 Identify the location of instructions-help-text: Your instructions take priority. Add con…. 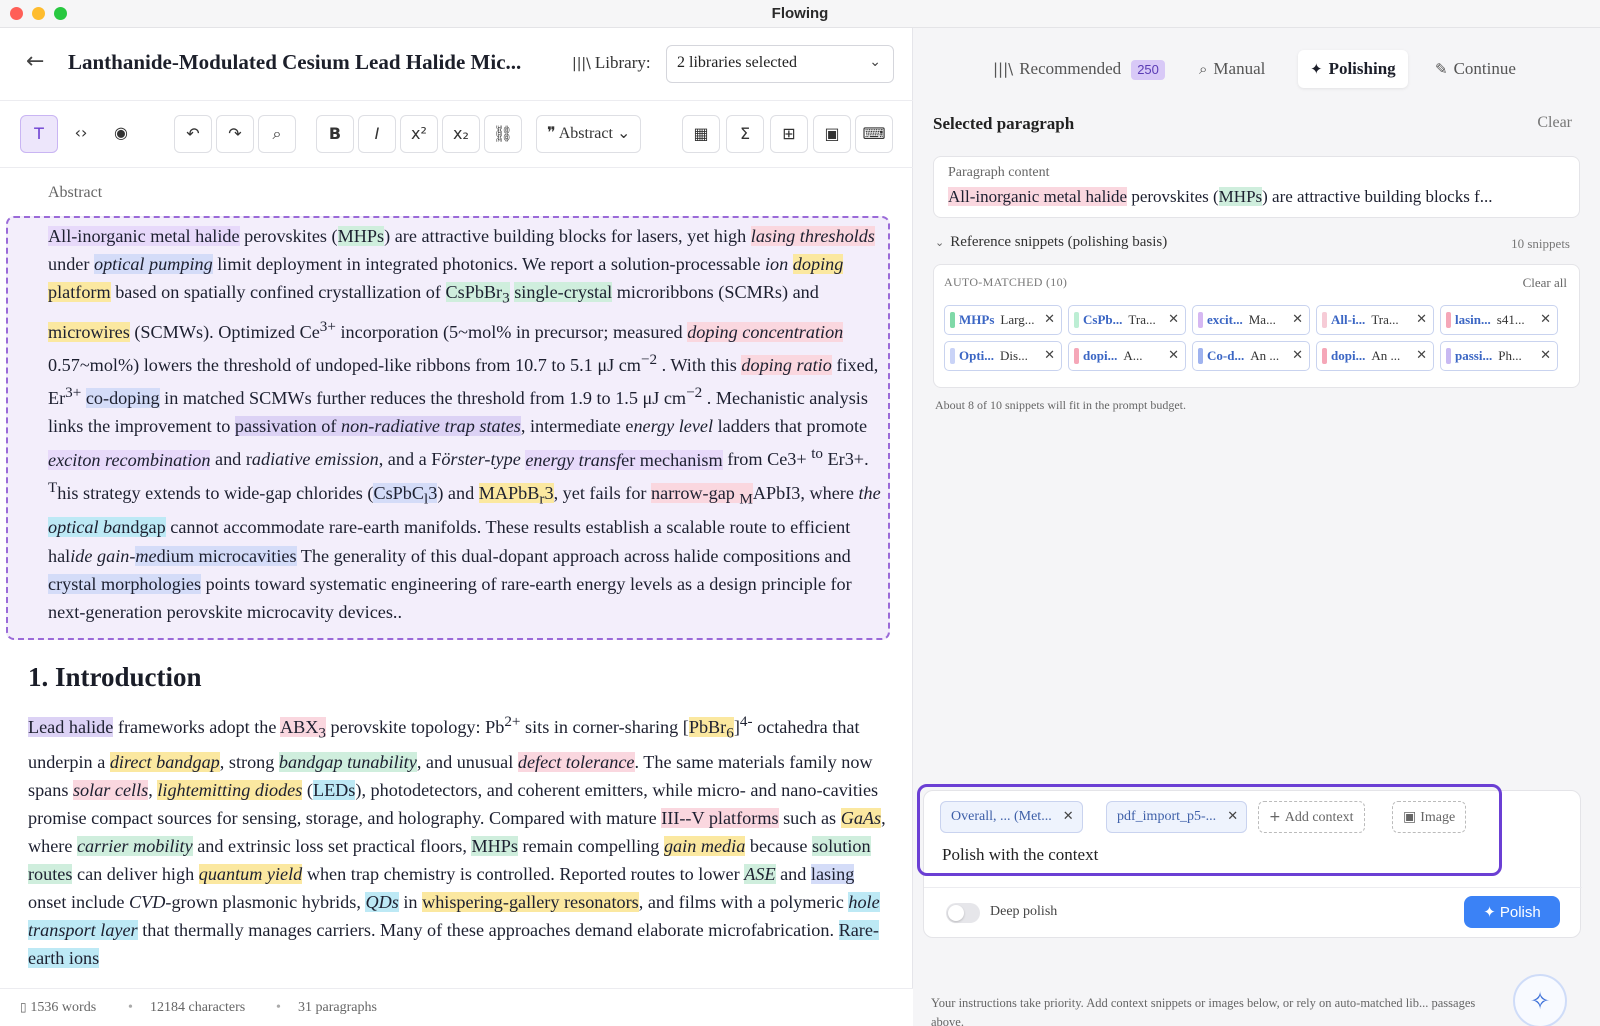
(1203, 1011).